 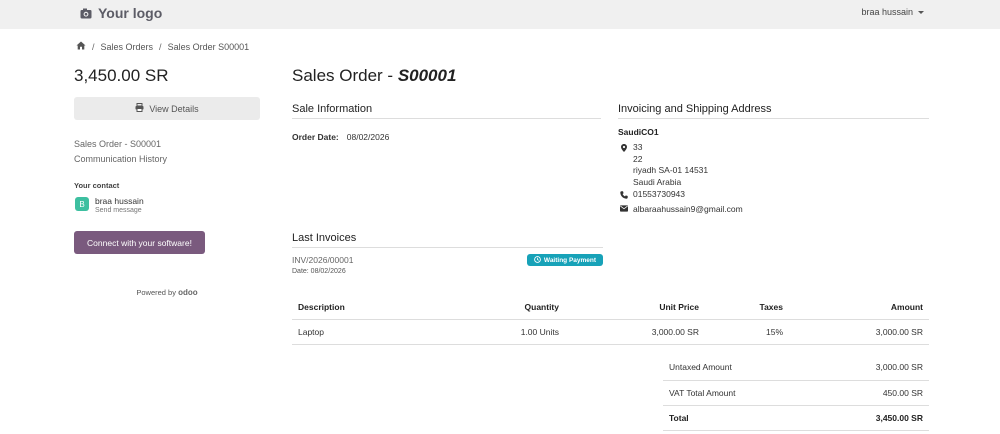 What do you see at coordinates (624, 147) in the screenshot?
I see `map-marker-icon` at bounding box center [624, 147].